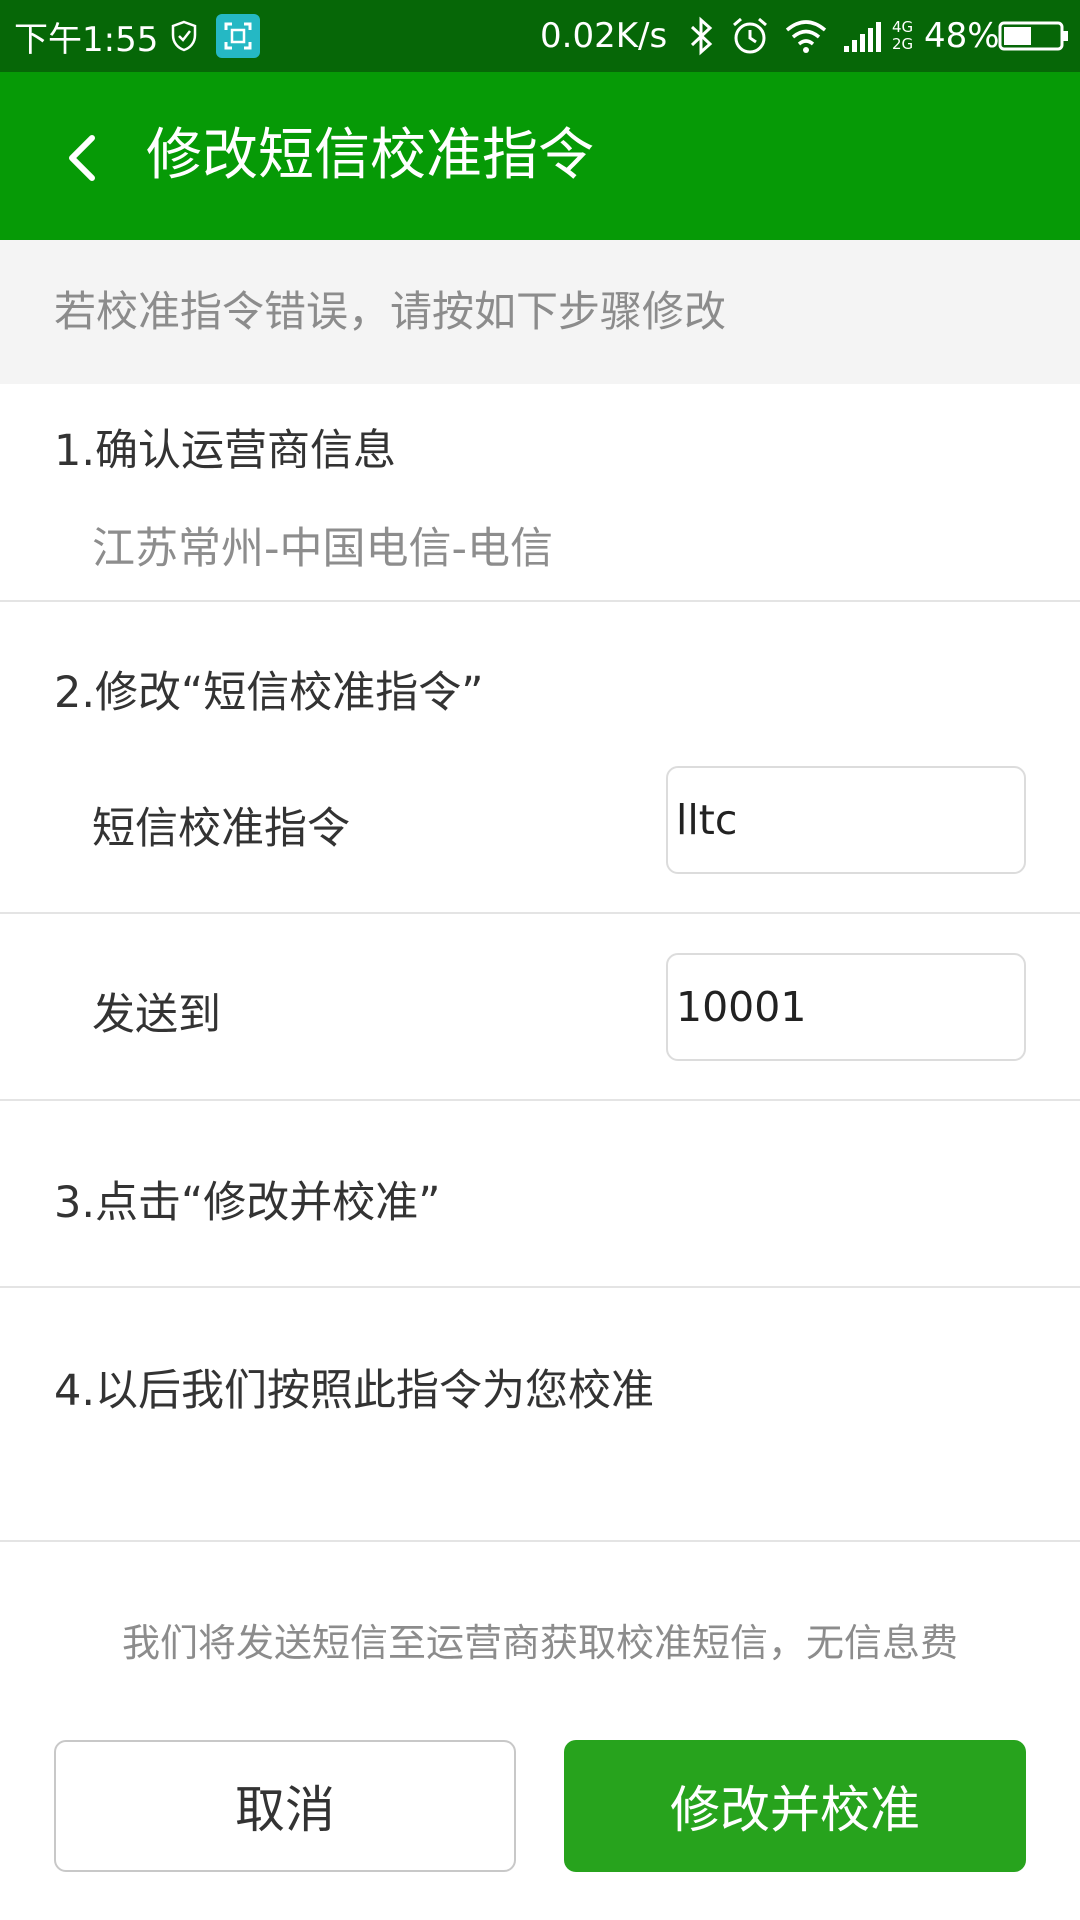 The image size is (1080, 1920). I want to click on network-type-bottom: 2G, so click(903, 44).